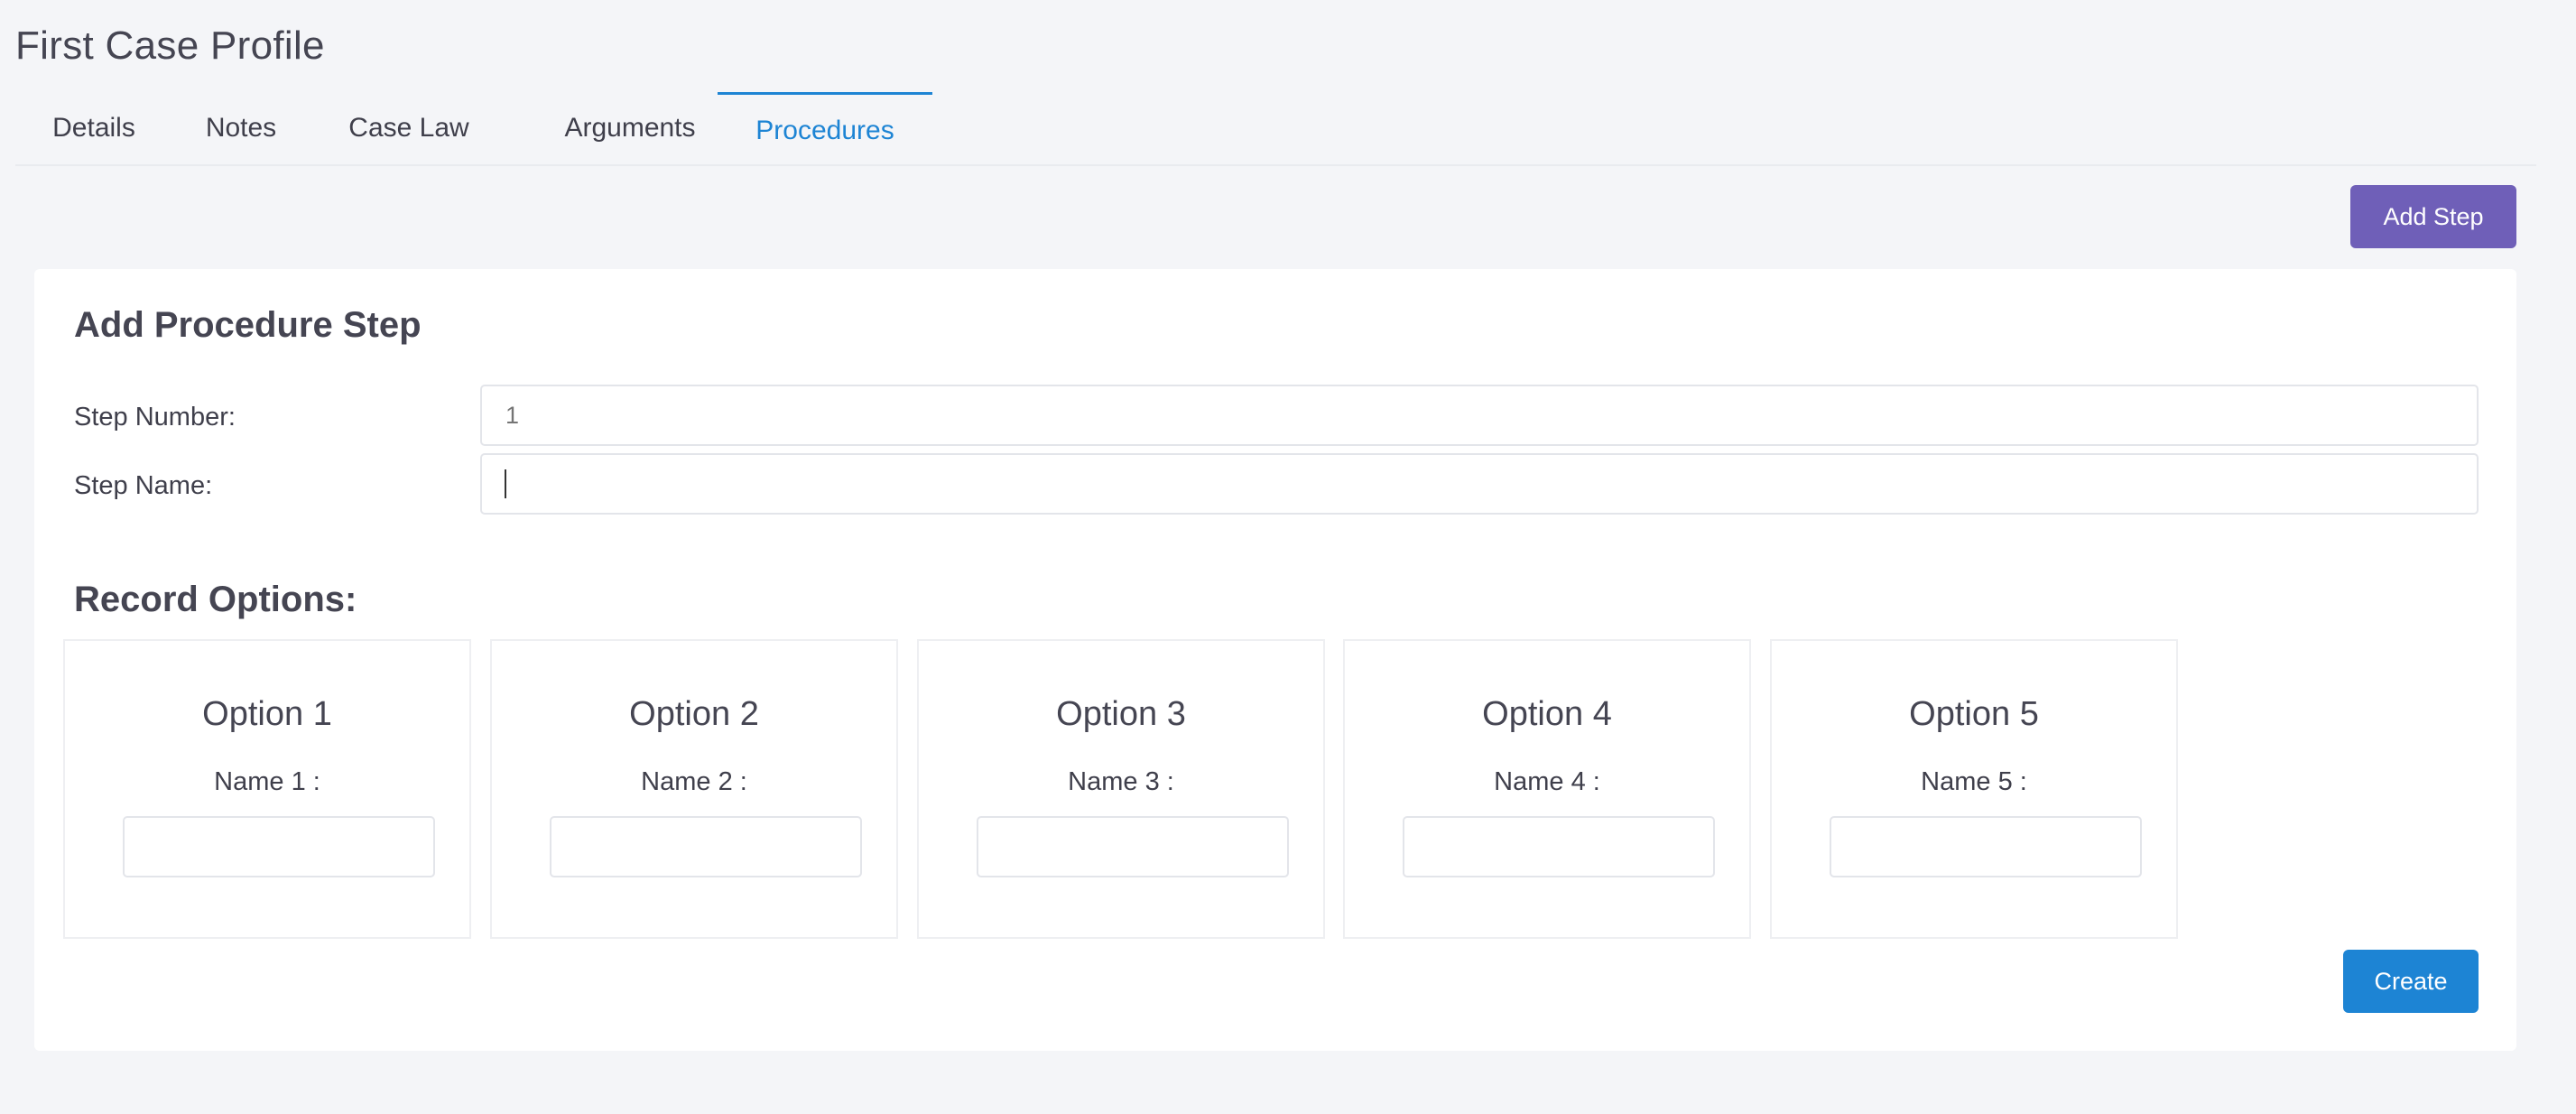 The image size is (2576, 1114). What do you see at coordinates (694, 714) in the screenshot?
I see `option-title: Option 2` at bounding box center [694, 714].